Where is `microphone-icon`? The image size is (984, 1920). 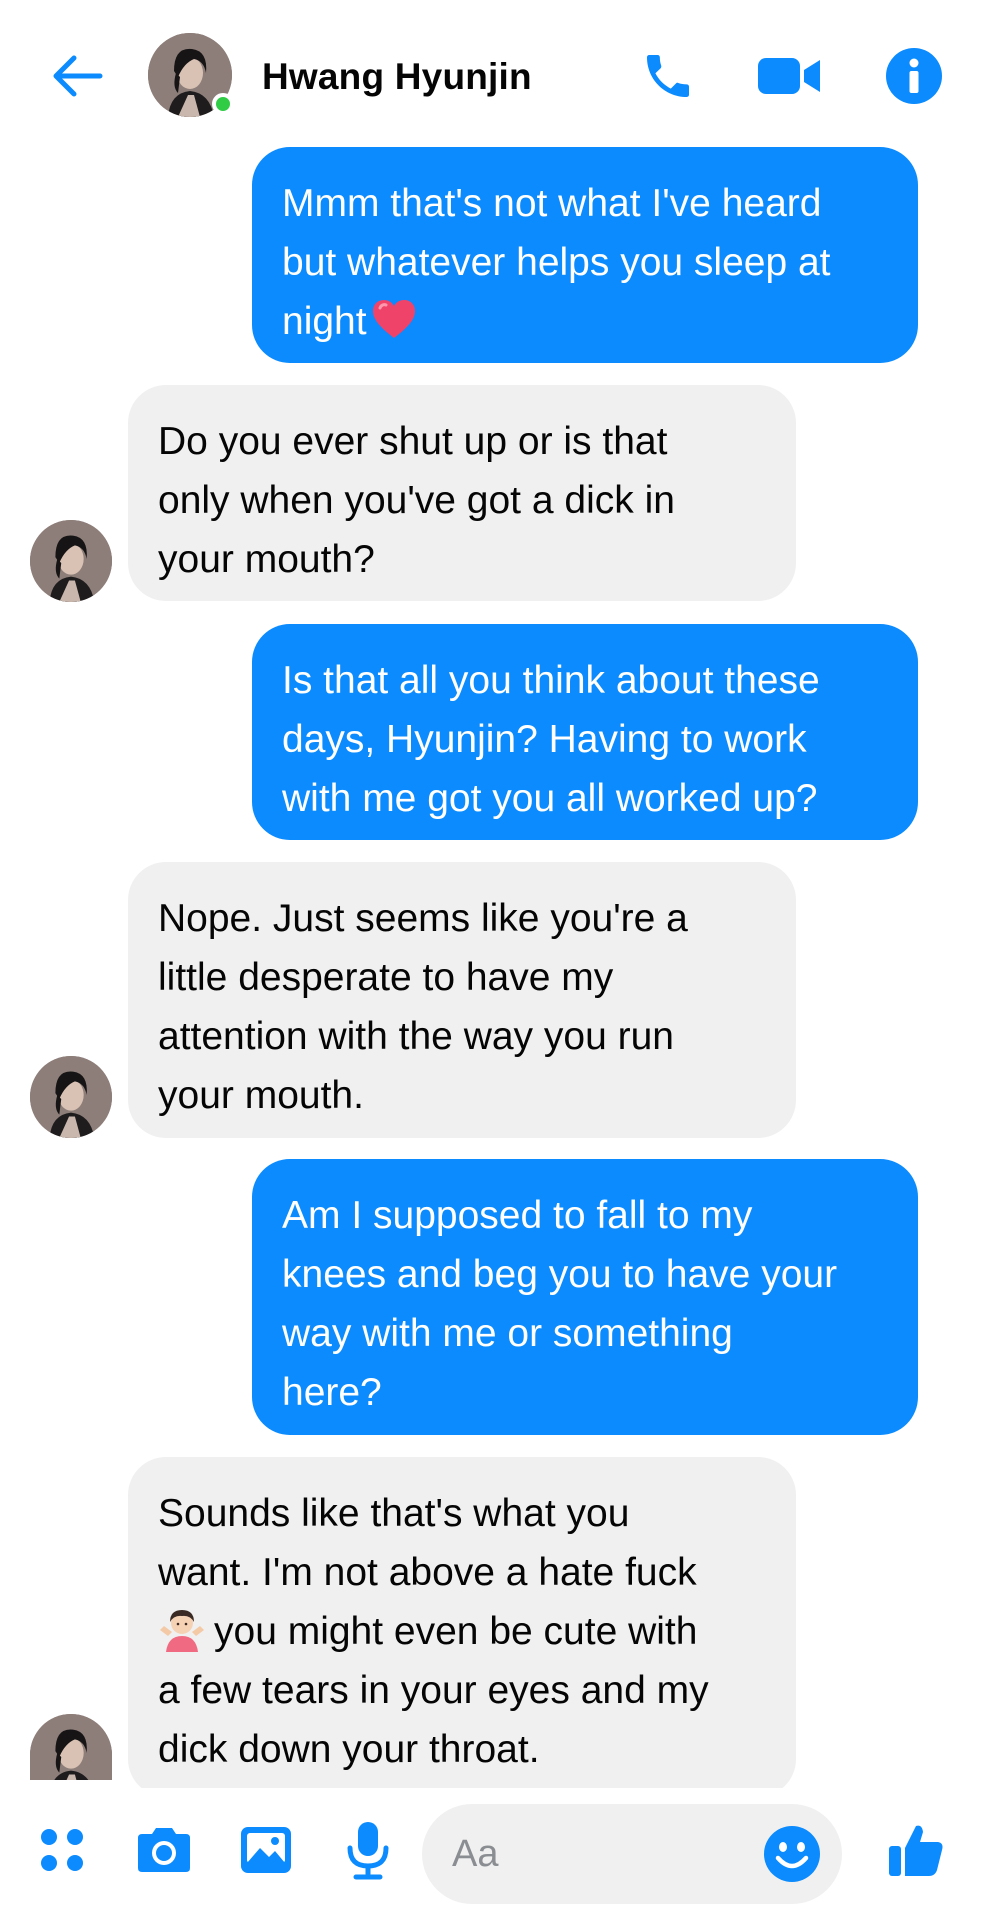 microphone-icon is located at coordinates (368, 1851).